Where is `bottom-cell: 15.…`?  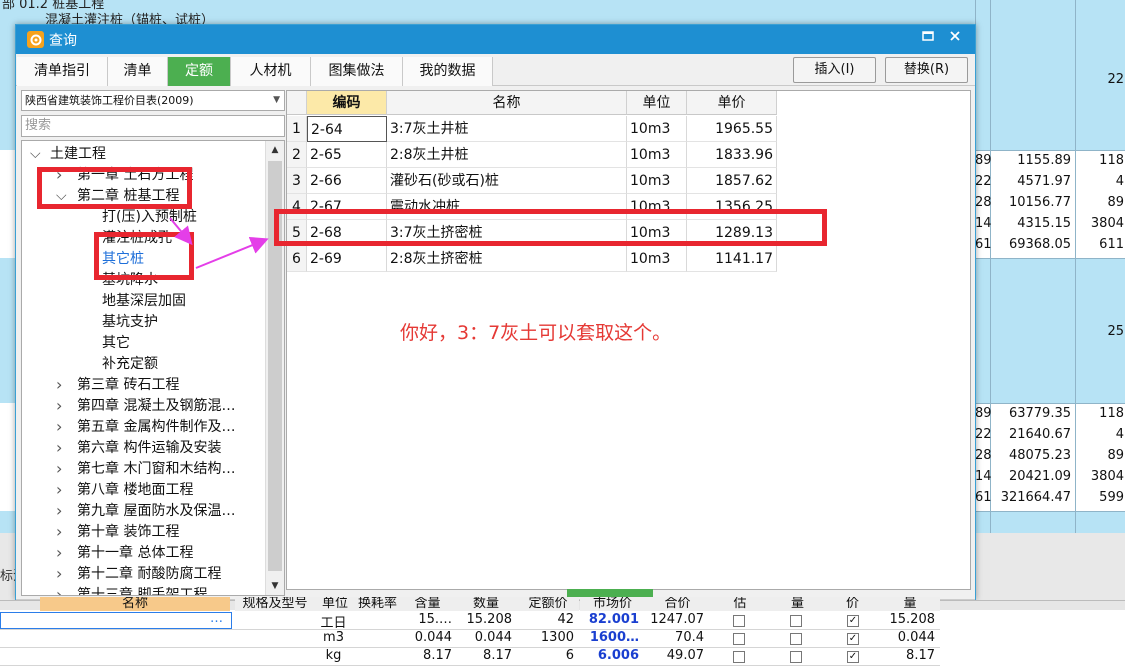 bottom-cell: 15.… is located at coordinates (427, 619).